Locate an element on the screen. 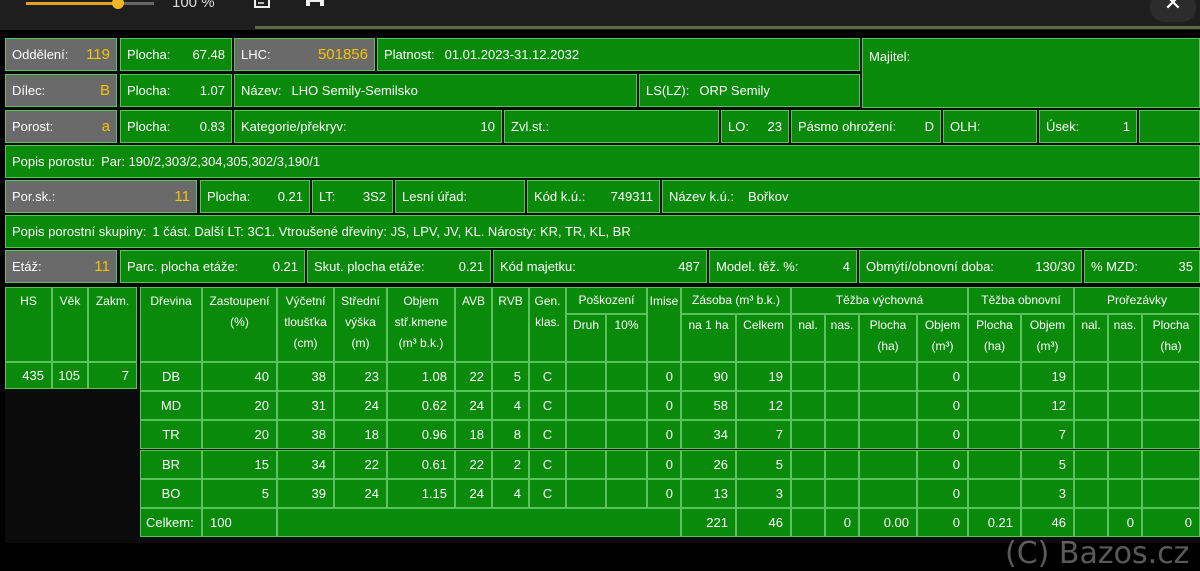 The width and height of the screenshot is (1200, 571). mzd-label: % MZD: is located at coordinates (1114, 266).